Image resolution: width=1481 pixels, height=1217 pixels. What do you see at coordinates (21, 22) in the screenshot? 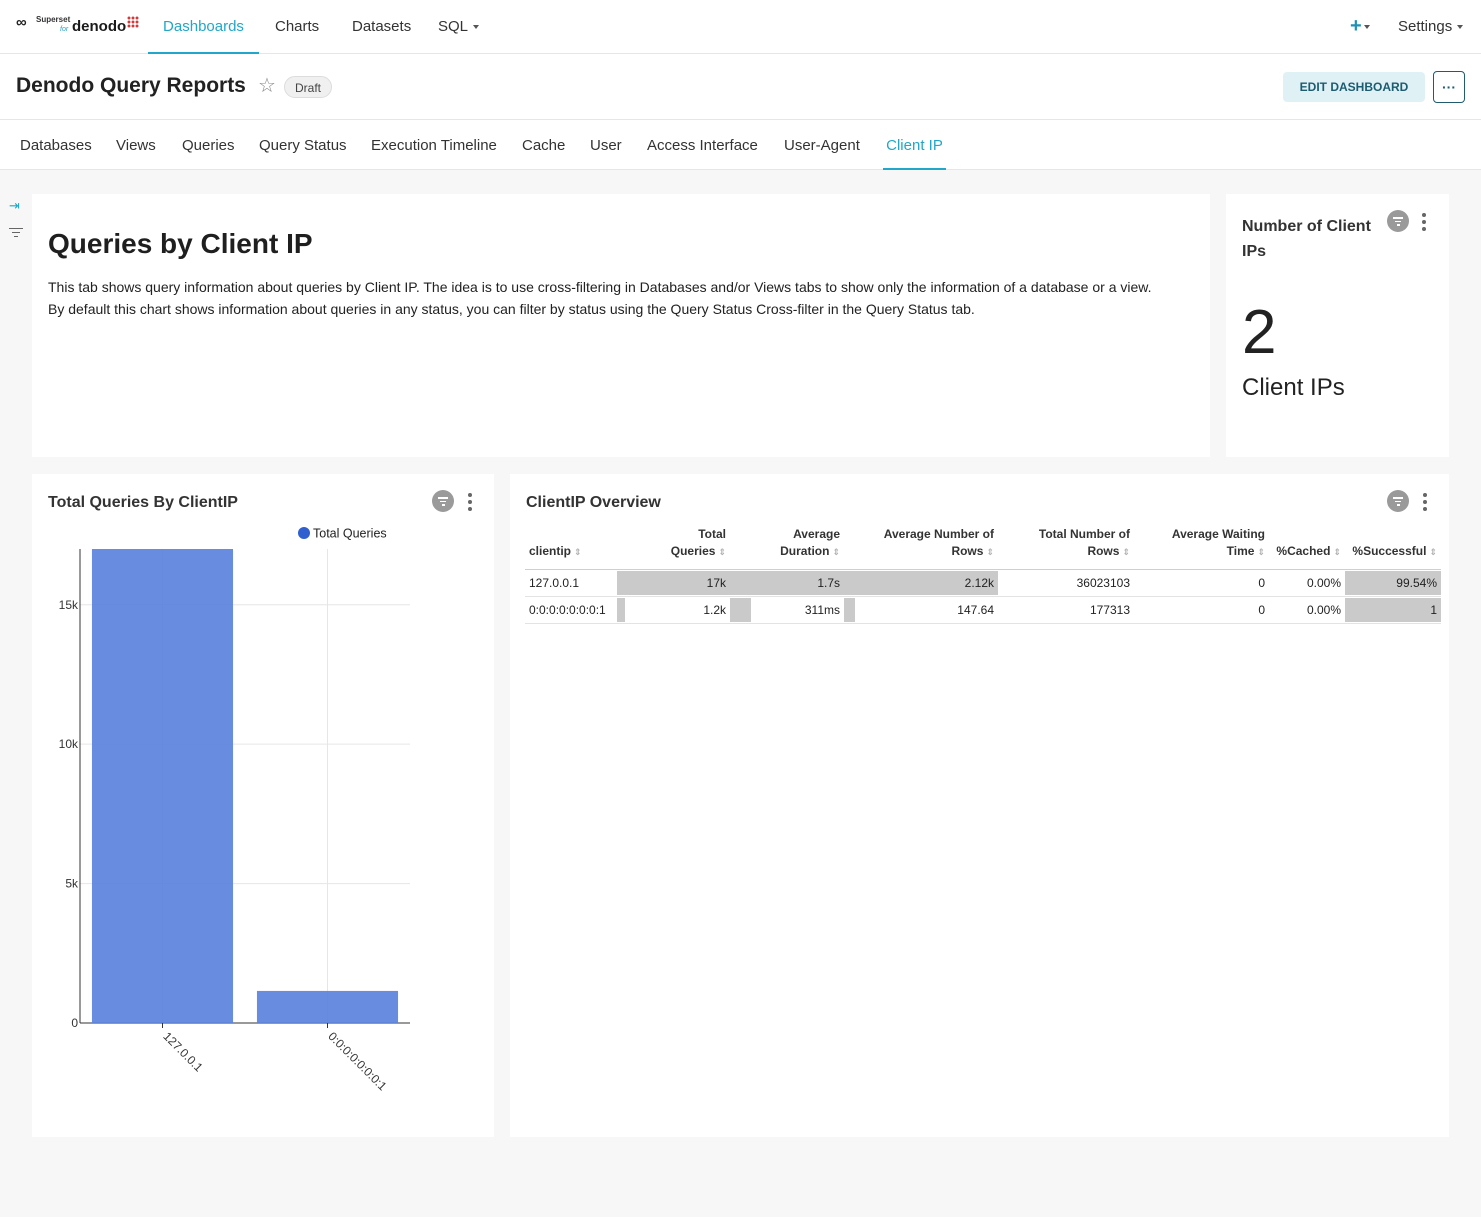
I see `infinity-icon: ∞` at bounding box center [21, 22].